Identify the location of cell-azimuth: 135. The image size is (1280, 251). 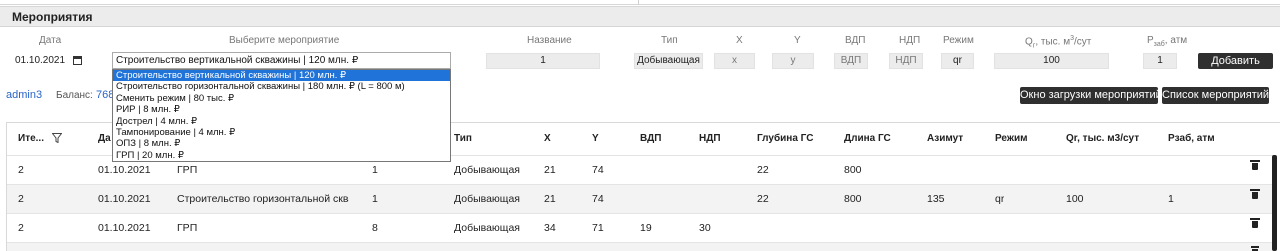
(936, 199).